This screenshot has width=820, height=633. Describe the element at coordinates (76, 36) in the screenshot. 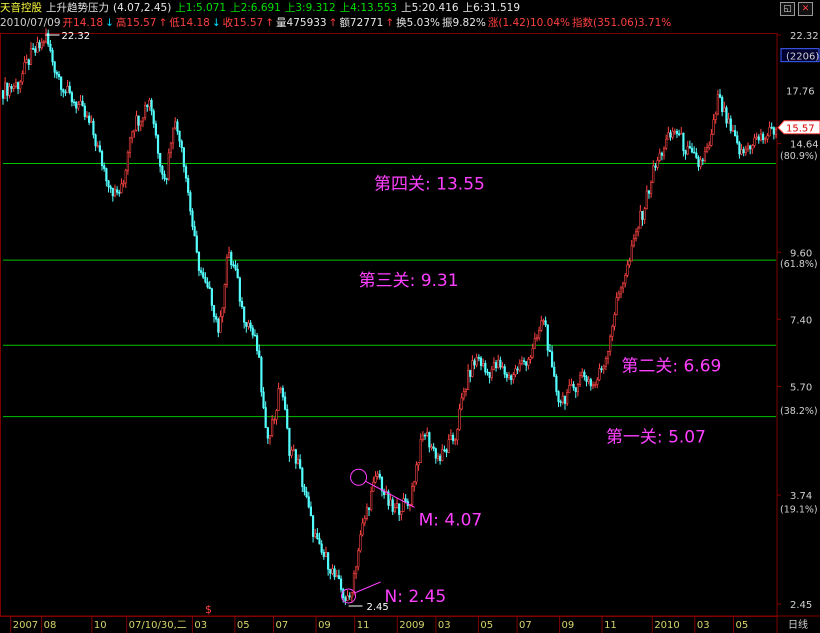

I see `high-label: 22.32` at that location.